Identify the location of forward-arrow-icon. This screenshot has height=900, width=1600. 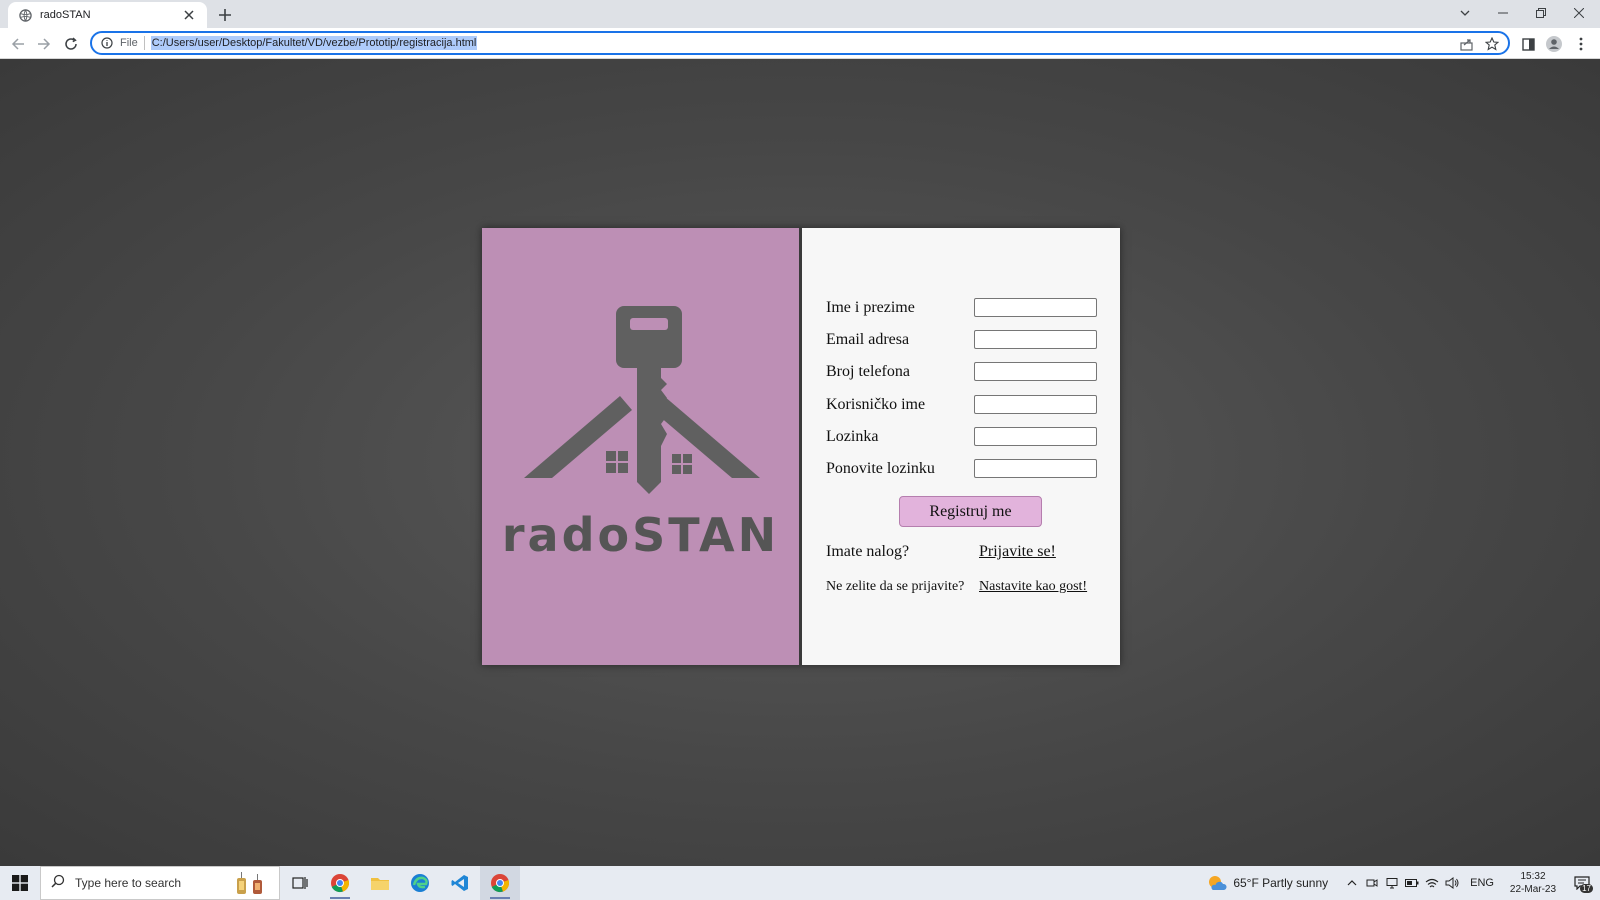
(44, 44).